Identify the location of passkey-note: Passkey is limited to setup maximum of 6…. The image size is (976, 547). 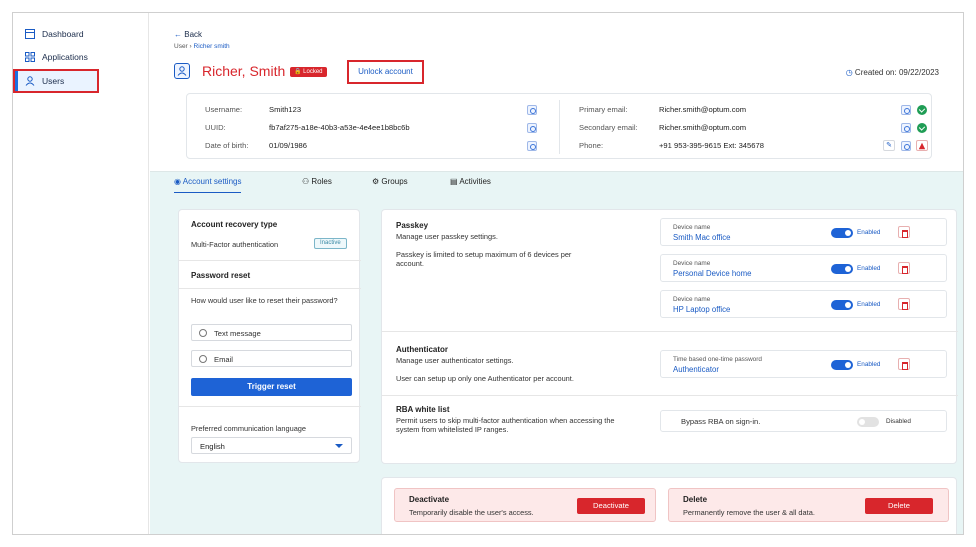
(484, 259).